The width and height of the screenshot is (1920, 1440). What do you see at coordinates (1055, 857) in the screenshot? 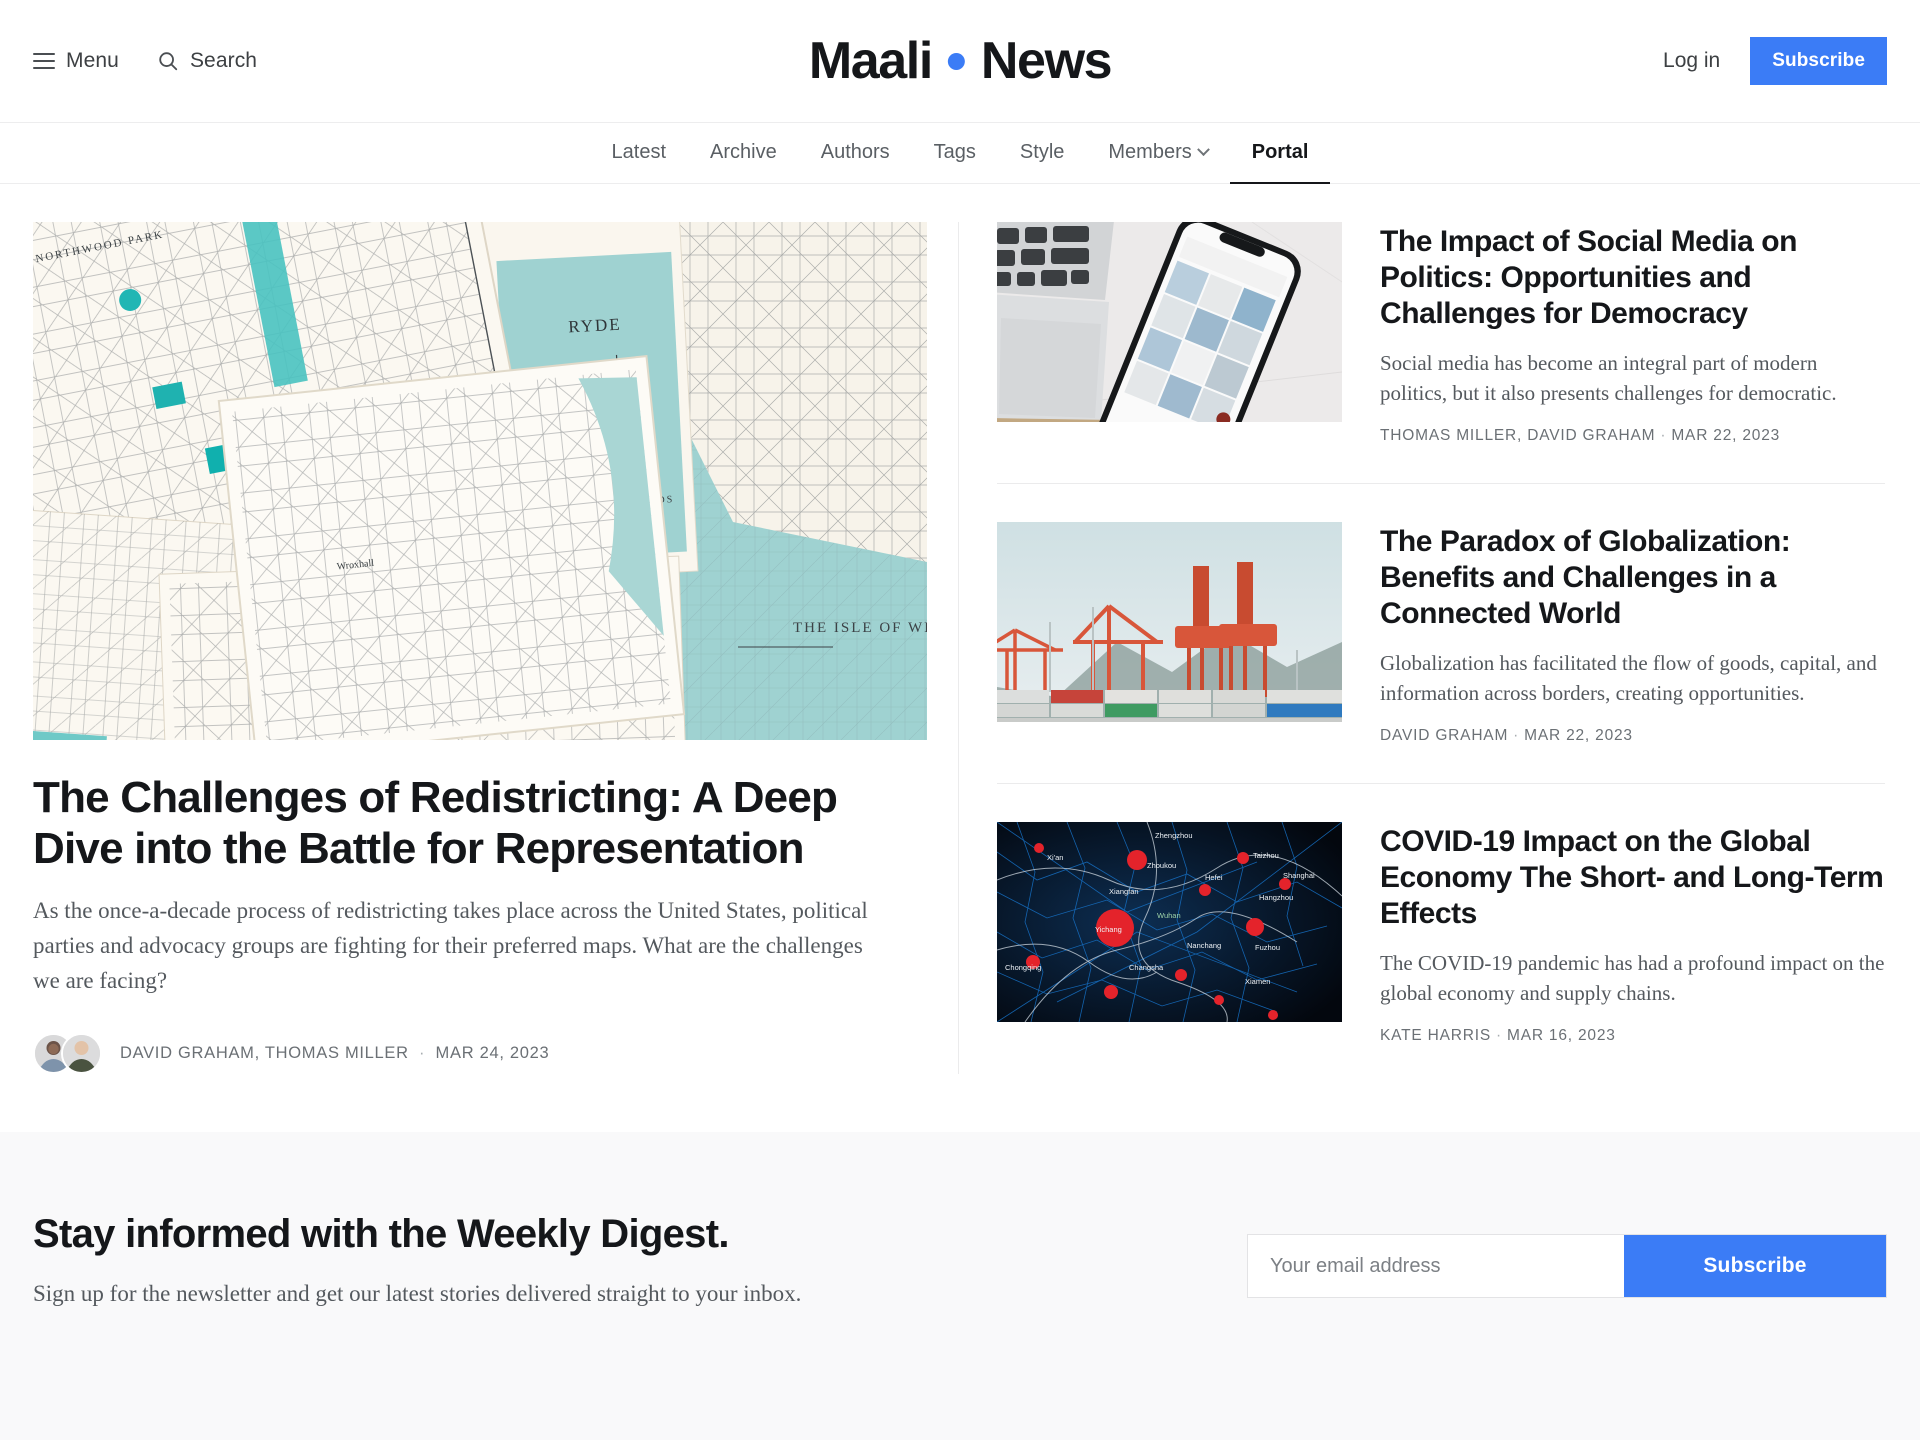
I see `svg-text: Xi'an` at bounding box center [1055, 857].